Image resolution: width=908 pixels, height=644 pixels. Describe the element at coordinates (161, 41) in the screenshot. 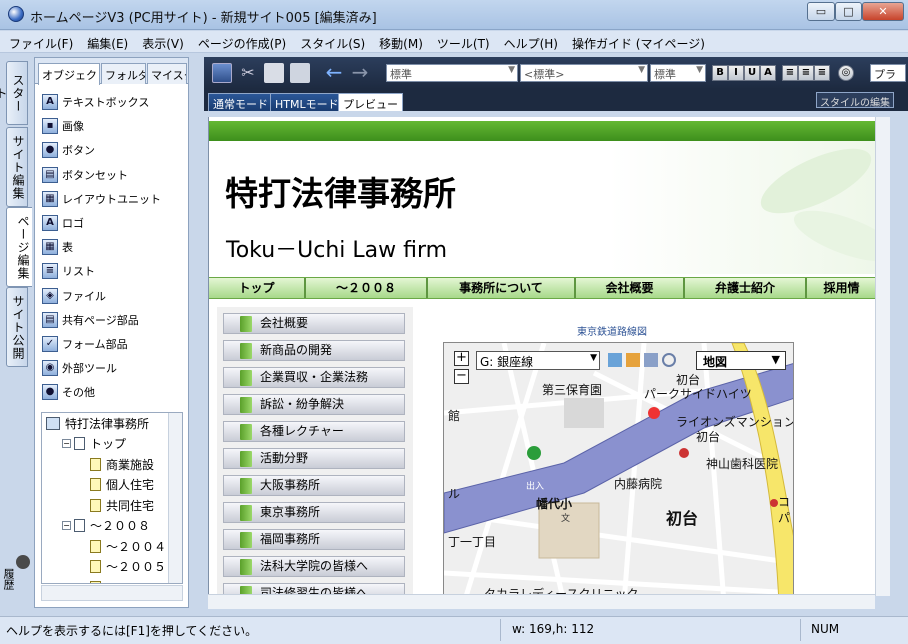

I see `menu-view: 表示(V)` at that location.